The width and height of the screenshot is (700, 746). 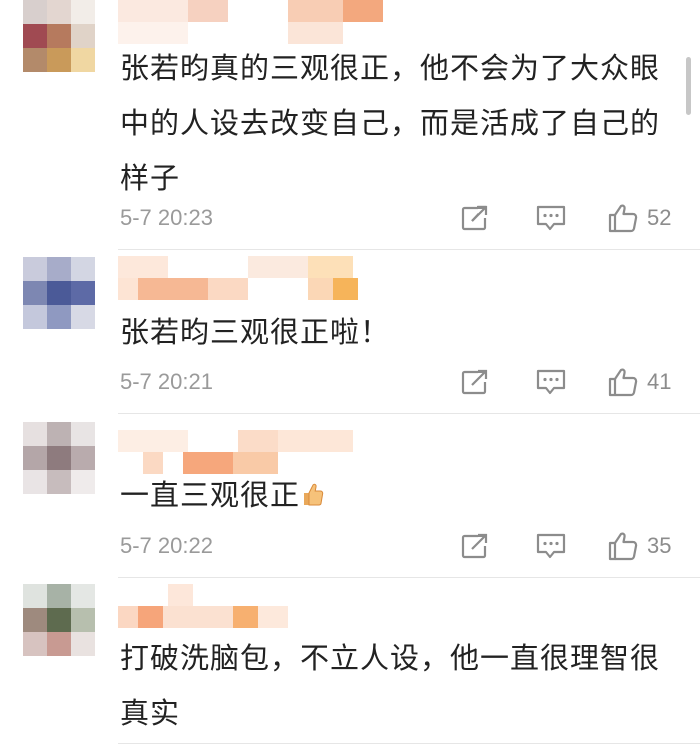 What do you see at coordinates (410, 218) in the screenshot?
I see `comment-meta: 5-7 20:23 52` at bounding box center [410, 218].